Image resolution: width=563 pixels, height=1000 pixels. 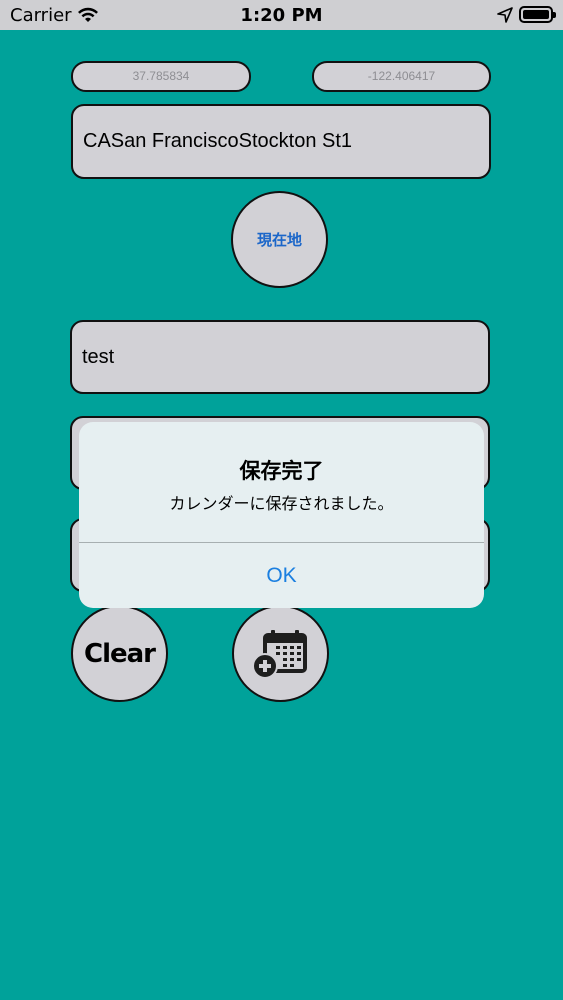 I want to click on status-bar: Carrier 1:20 PM, so click(x=281, y=15).